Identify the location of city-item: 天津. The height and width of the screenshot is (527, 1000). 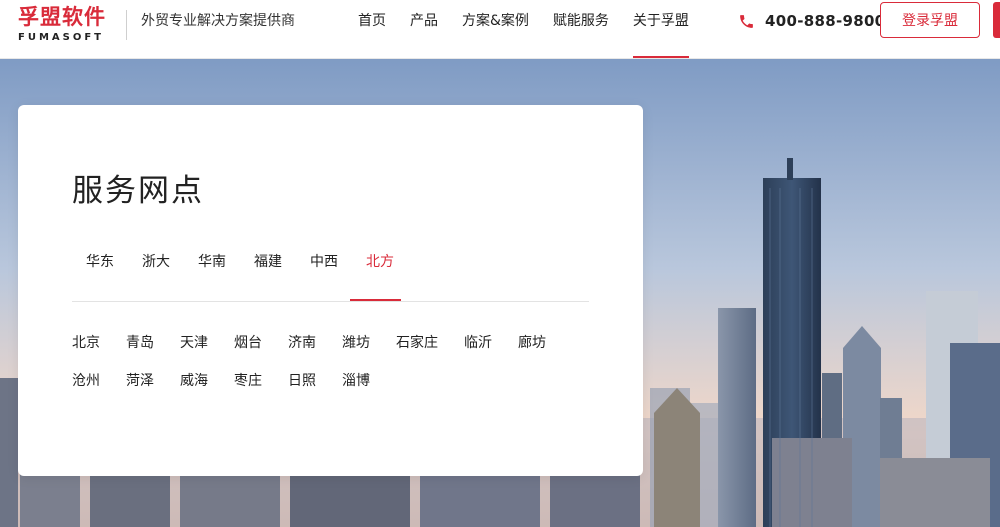
(194, 351).